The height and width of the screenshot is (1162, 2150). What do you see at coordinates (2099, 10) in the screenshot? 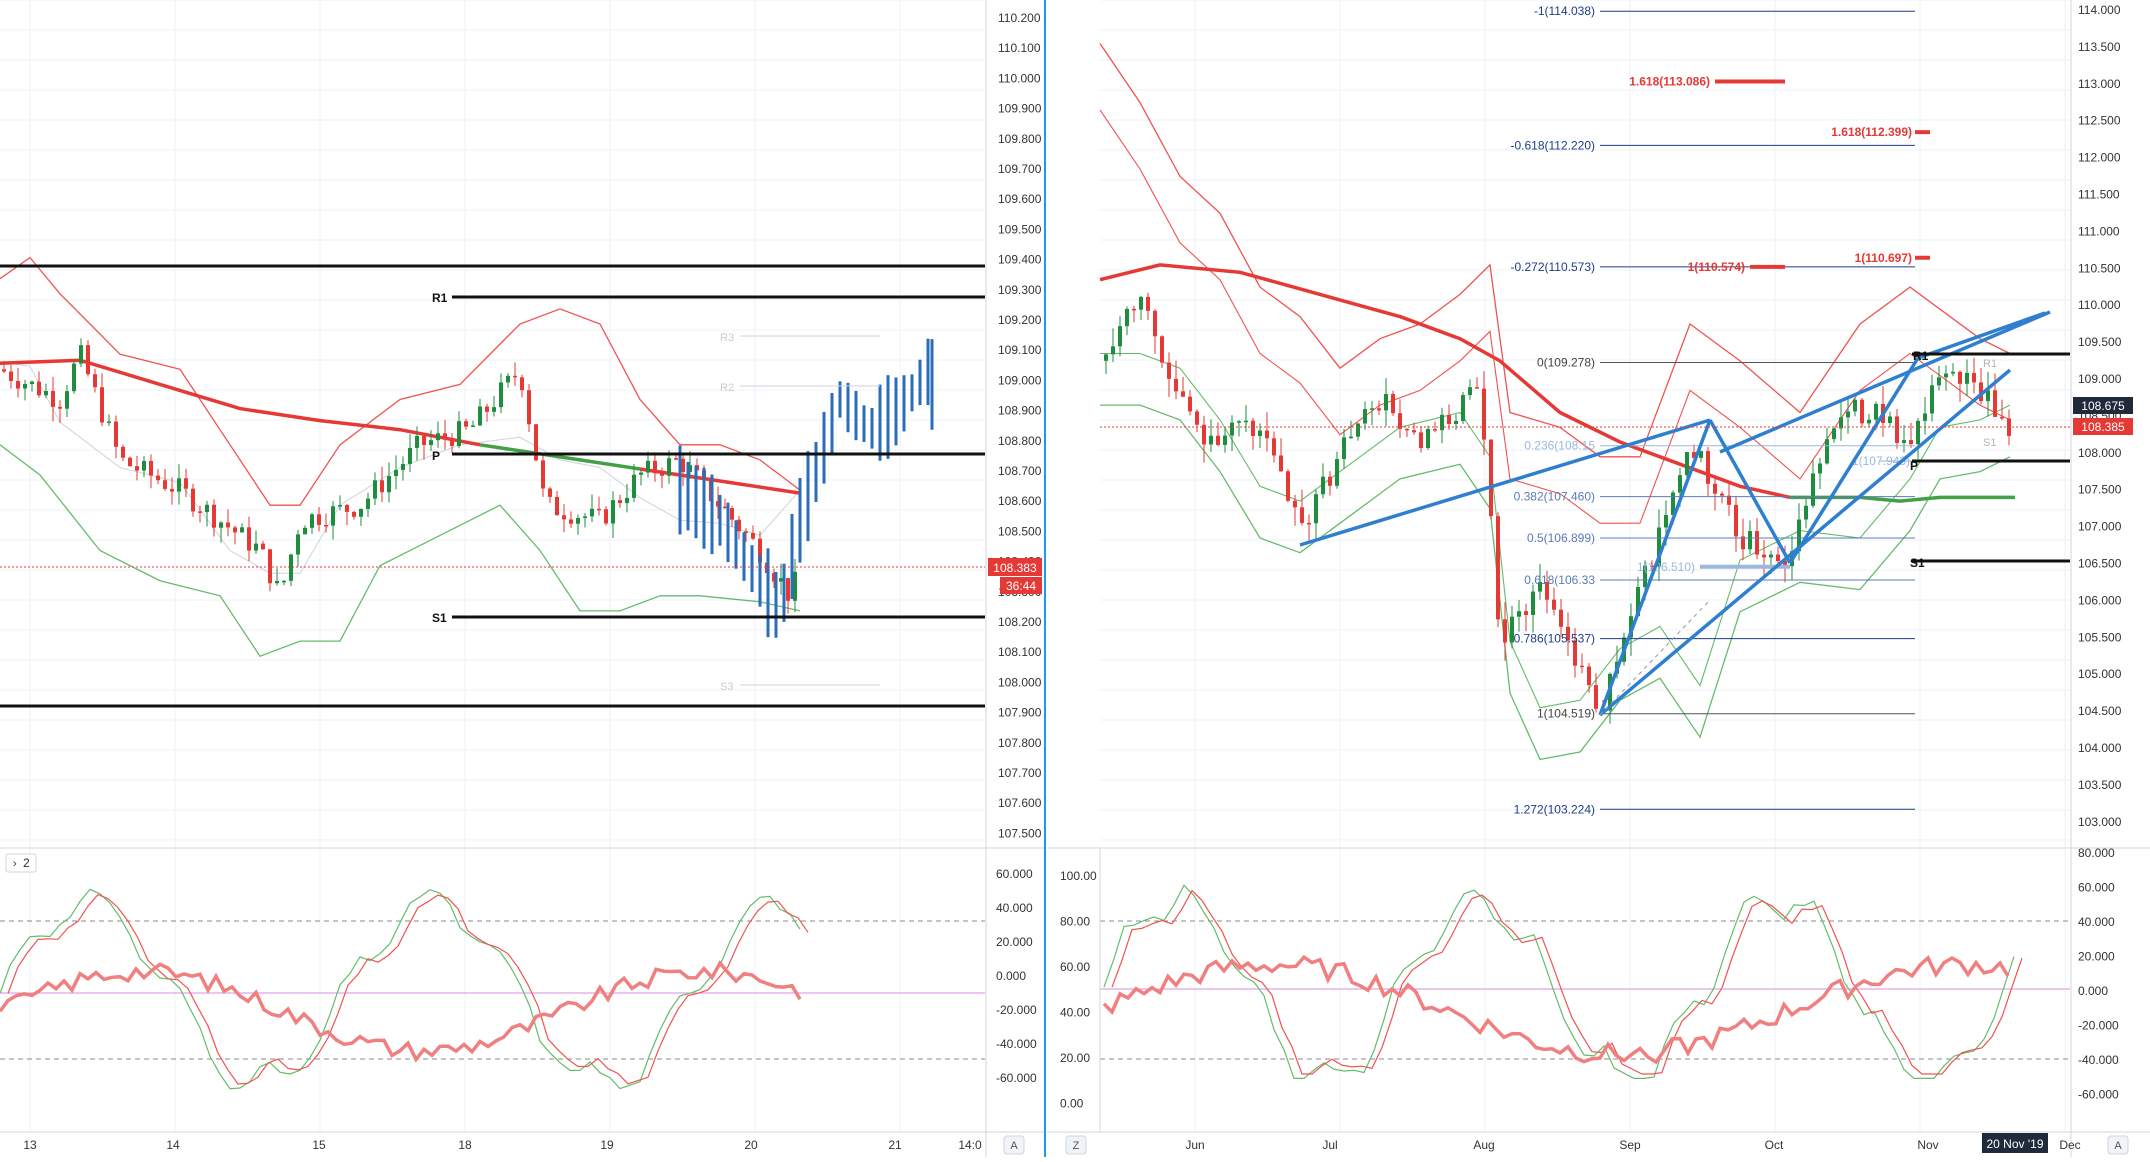
I see `right-price-tick-label: 114.000` at bounding box center [2099, 10].